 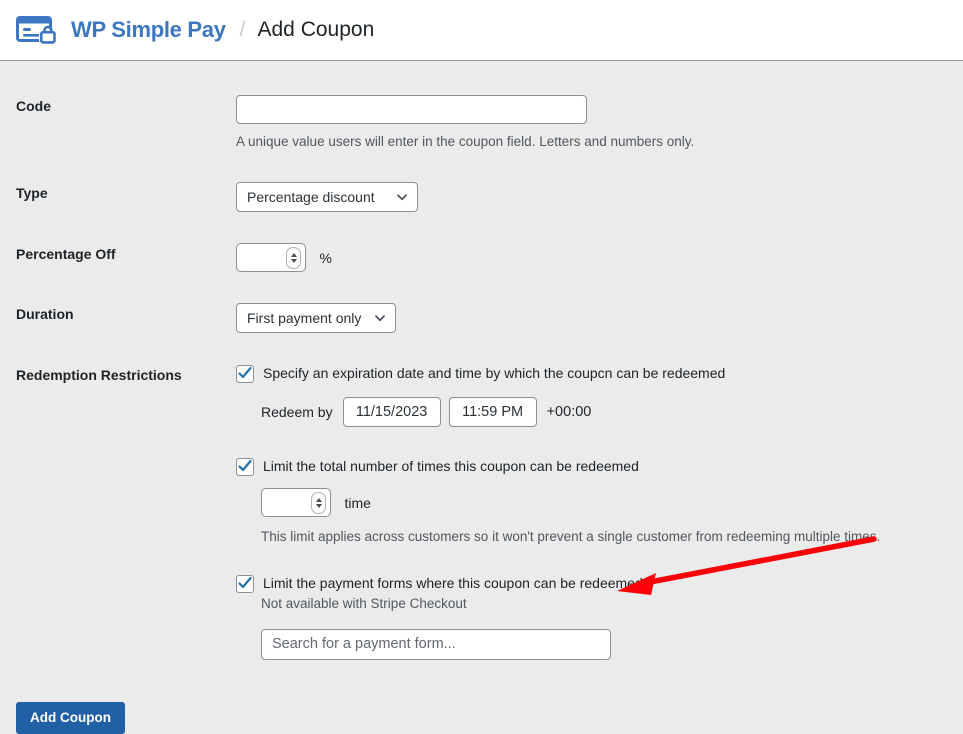 I want to click on redeem-by-time-input, so click(x=492, y=412).